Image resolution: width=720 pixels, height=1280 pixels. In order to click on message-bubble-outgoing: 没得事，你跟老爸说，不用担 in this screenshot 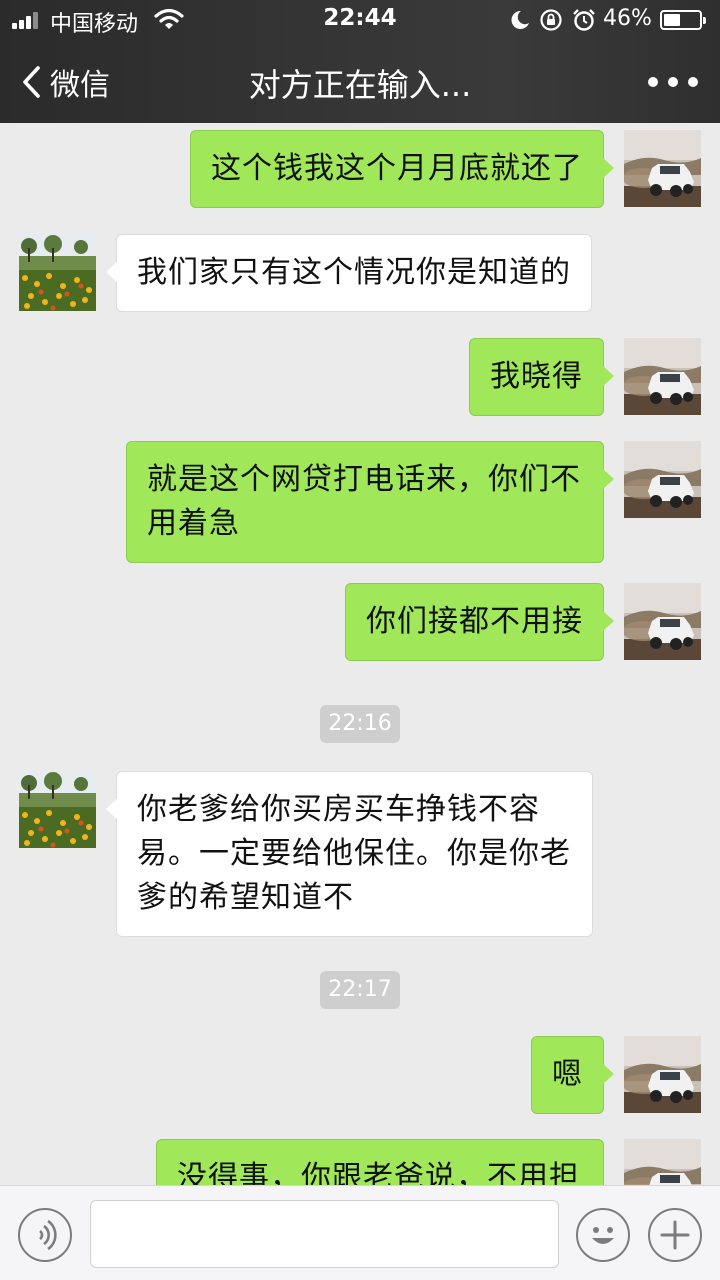, I will do `click(380, 1162)`.